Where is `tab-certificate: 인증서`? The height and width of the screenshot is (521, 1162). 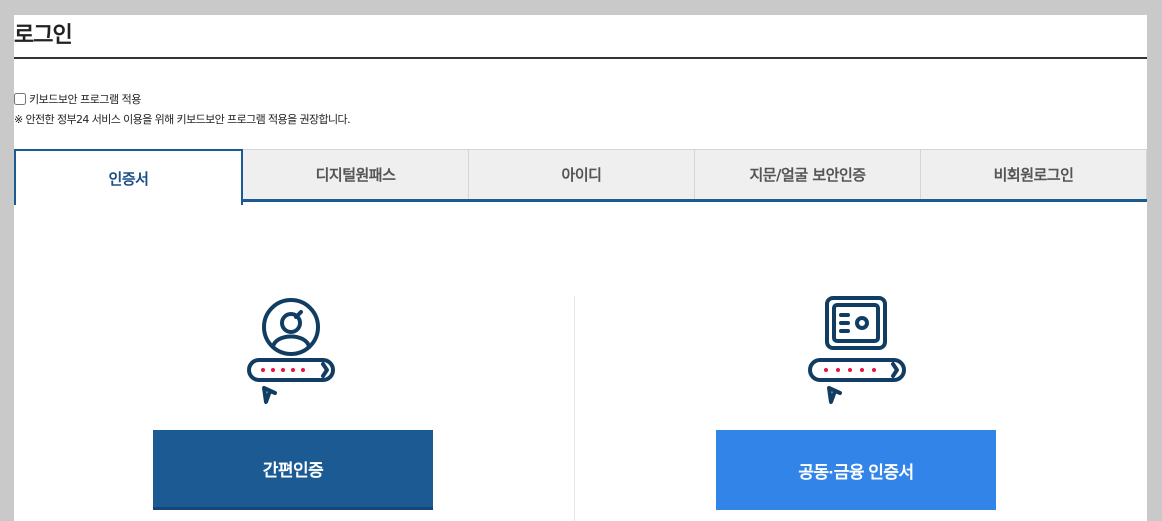
tab-certificate: 인증서 is located at coordinates (128, 177).